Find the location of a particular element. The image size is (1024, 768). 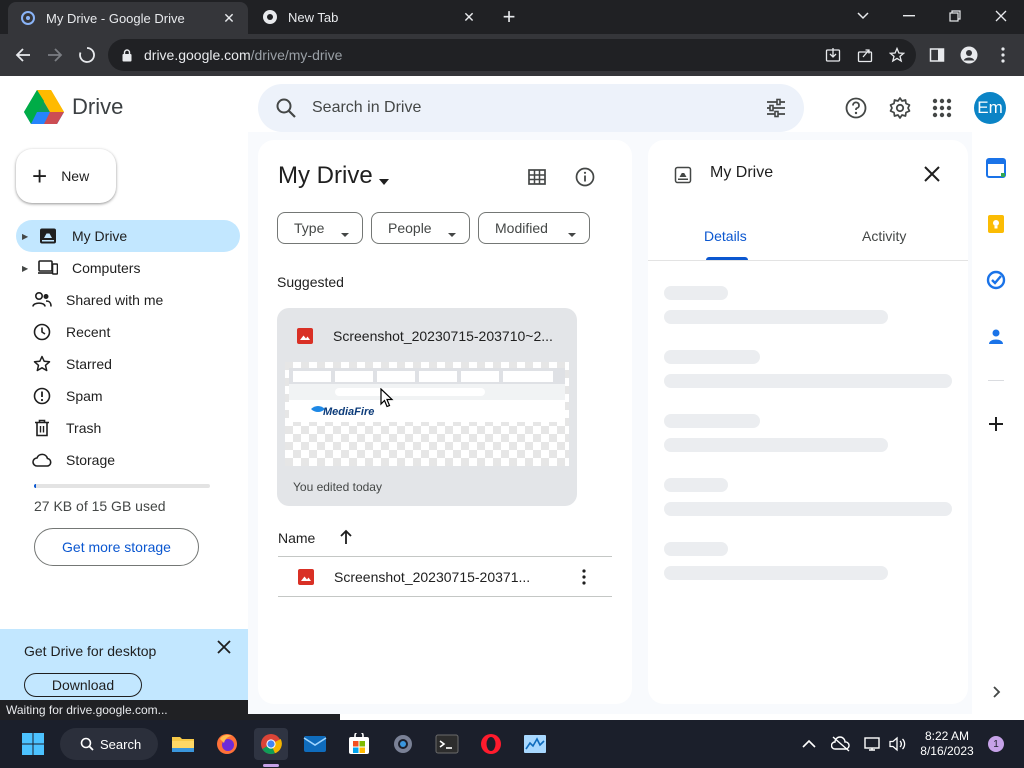

share-icon is located at coordinates (865, 55).